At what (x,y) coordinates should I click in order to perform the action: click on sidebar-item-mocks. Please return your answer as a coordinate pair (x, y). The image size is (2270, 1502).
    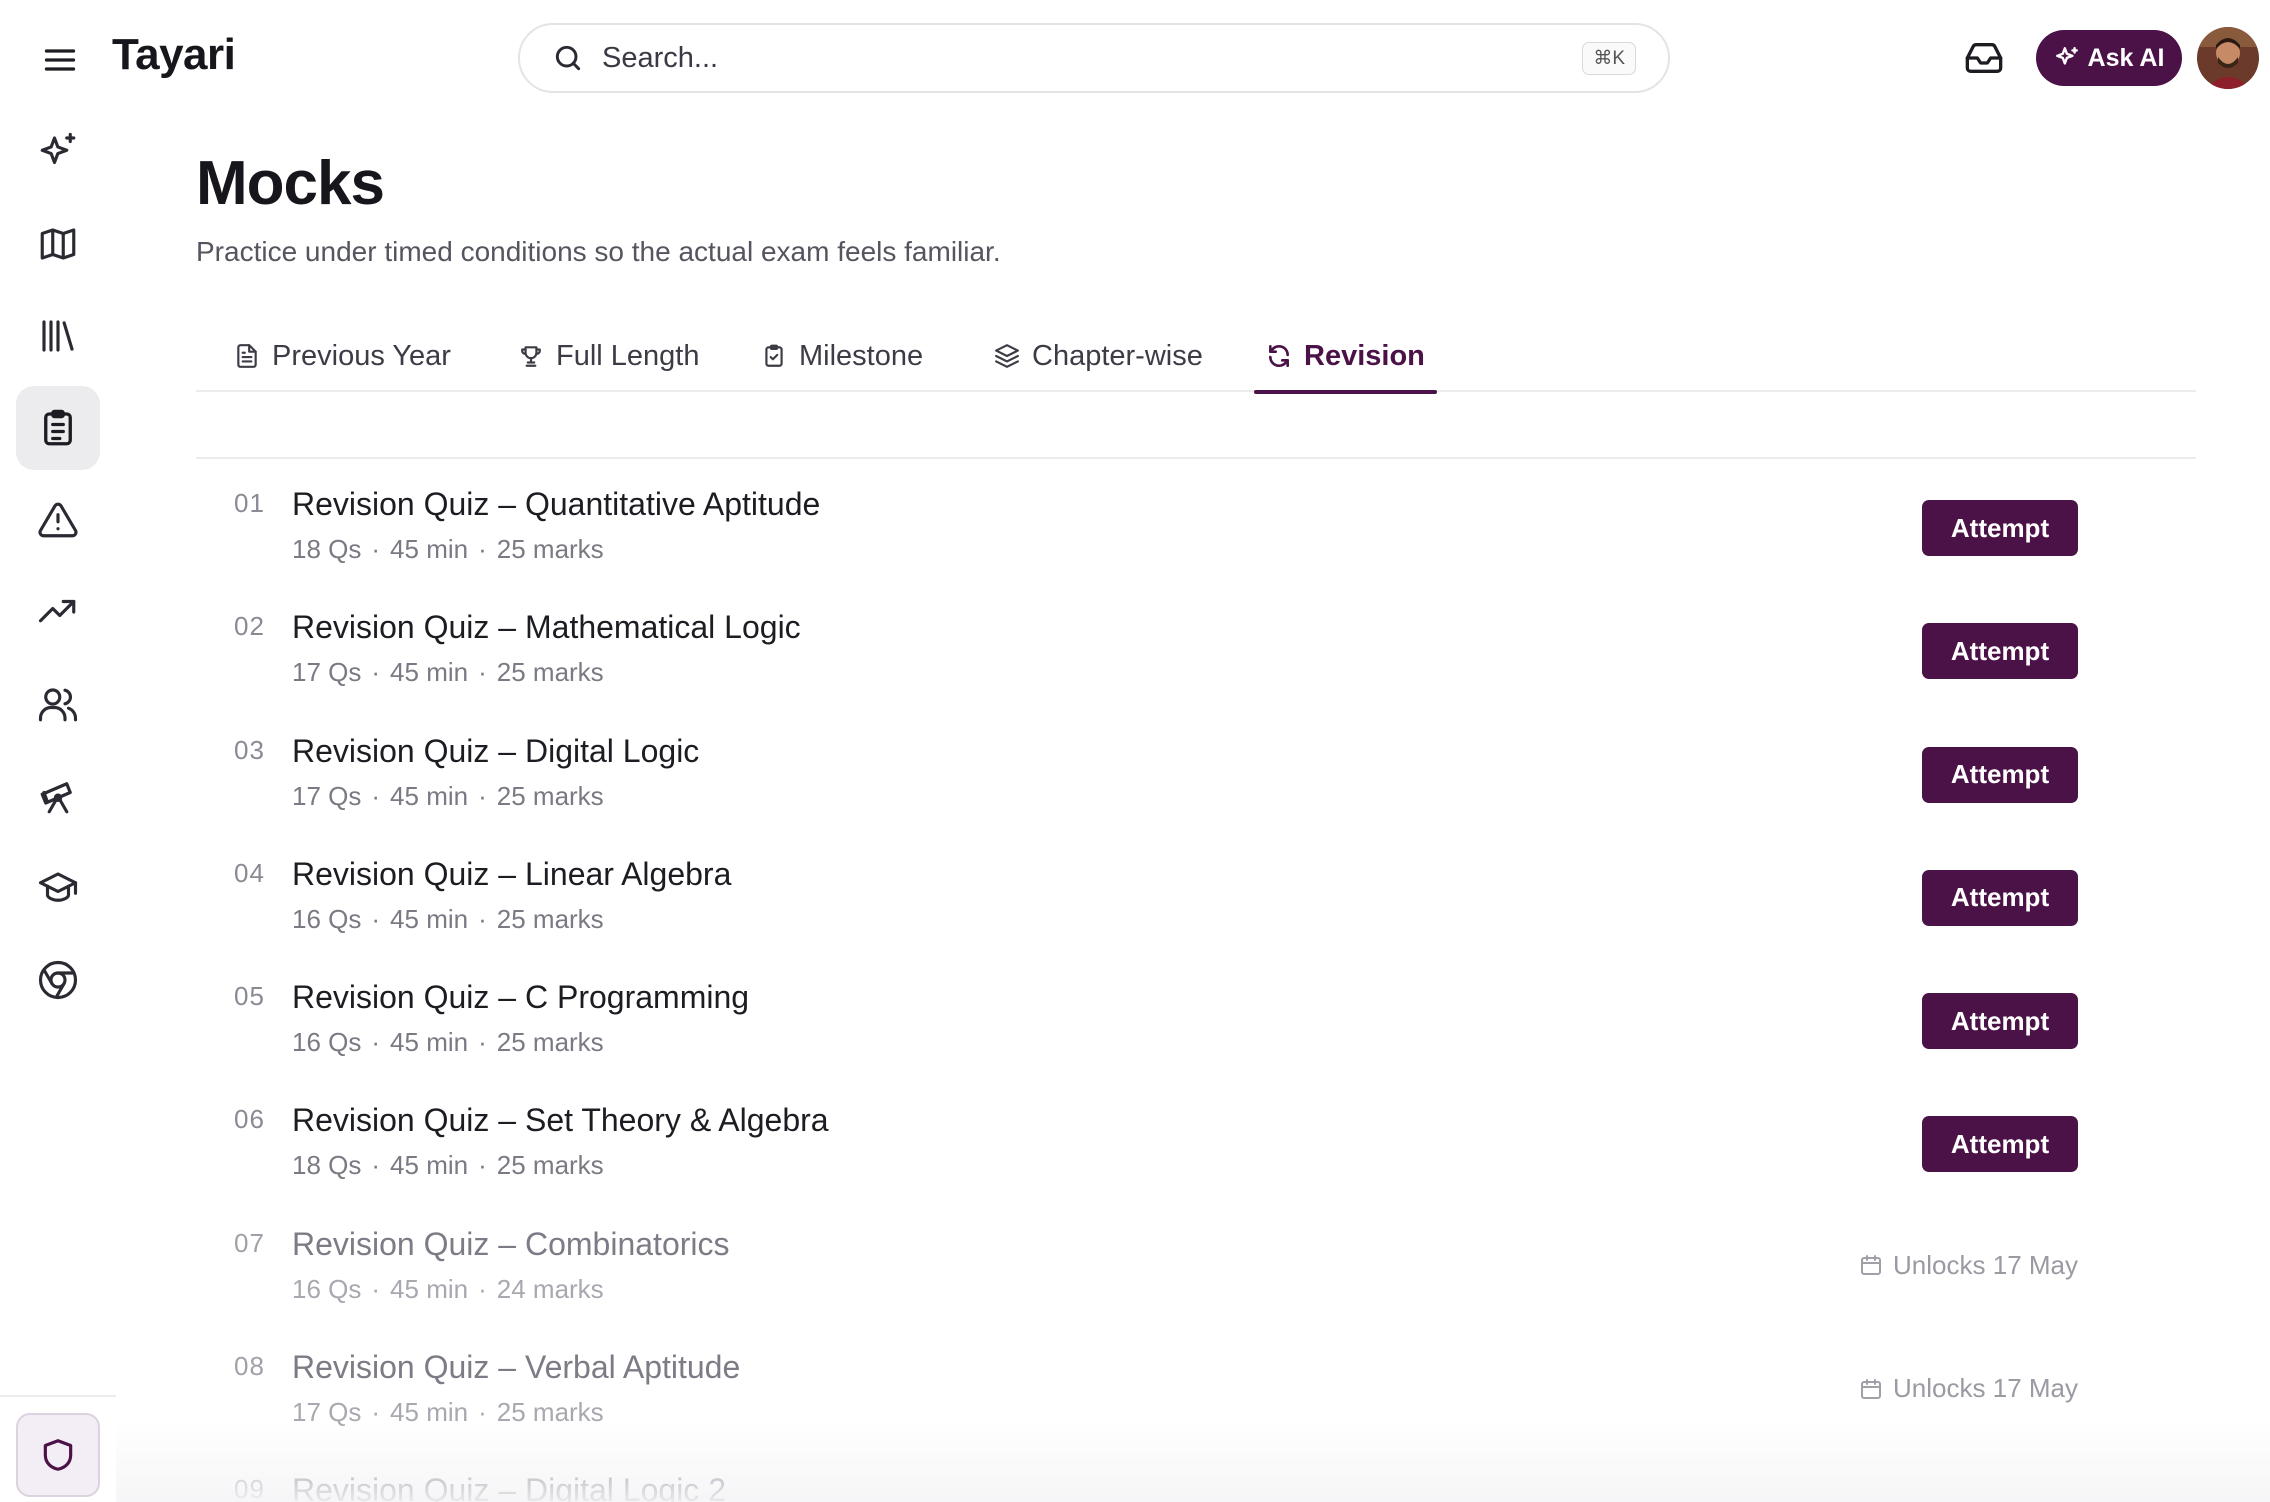
    Looking at the image, I should click on (58, 428).